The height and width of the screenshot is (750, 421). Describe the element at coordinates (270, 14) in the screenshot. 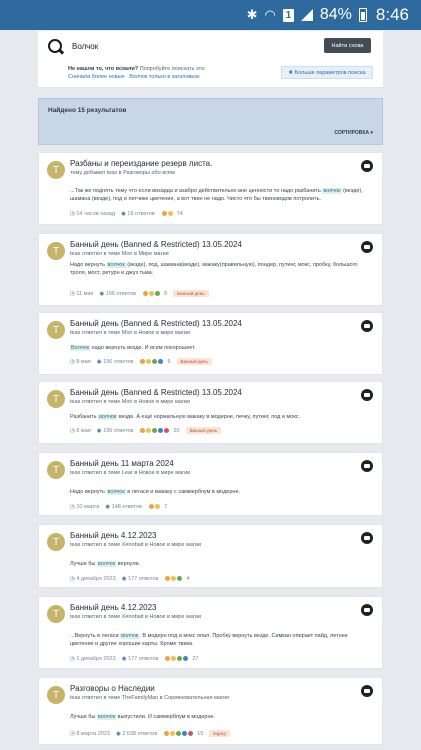

I see `wifi-icon: ◠` at that location.